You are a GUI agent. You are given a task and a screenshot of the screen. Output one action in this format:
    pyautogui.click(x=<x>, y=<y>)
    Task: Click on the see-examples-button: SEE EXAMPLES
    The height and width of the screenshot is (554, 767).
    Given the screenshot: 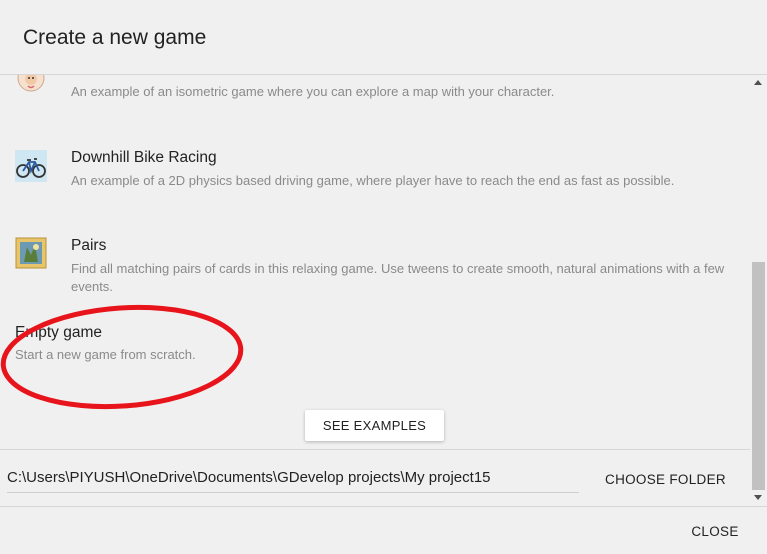 What is the action you would take?
    pyautogui.click(x=374, y=425)
    